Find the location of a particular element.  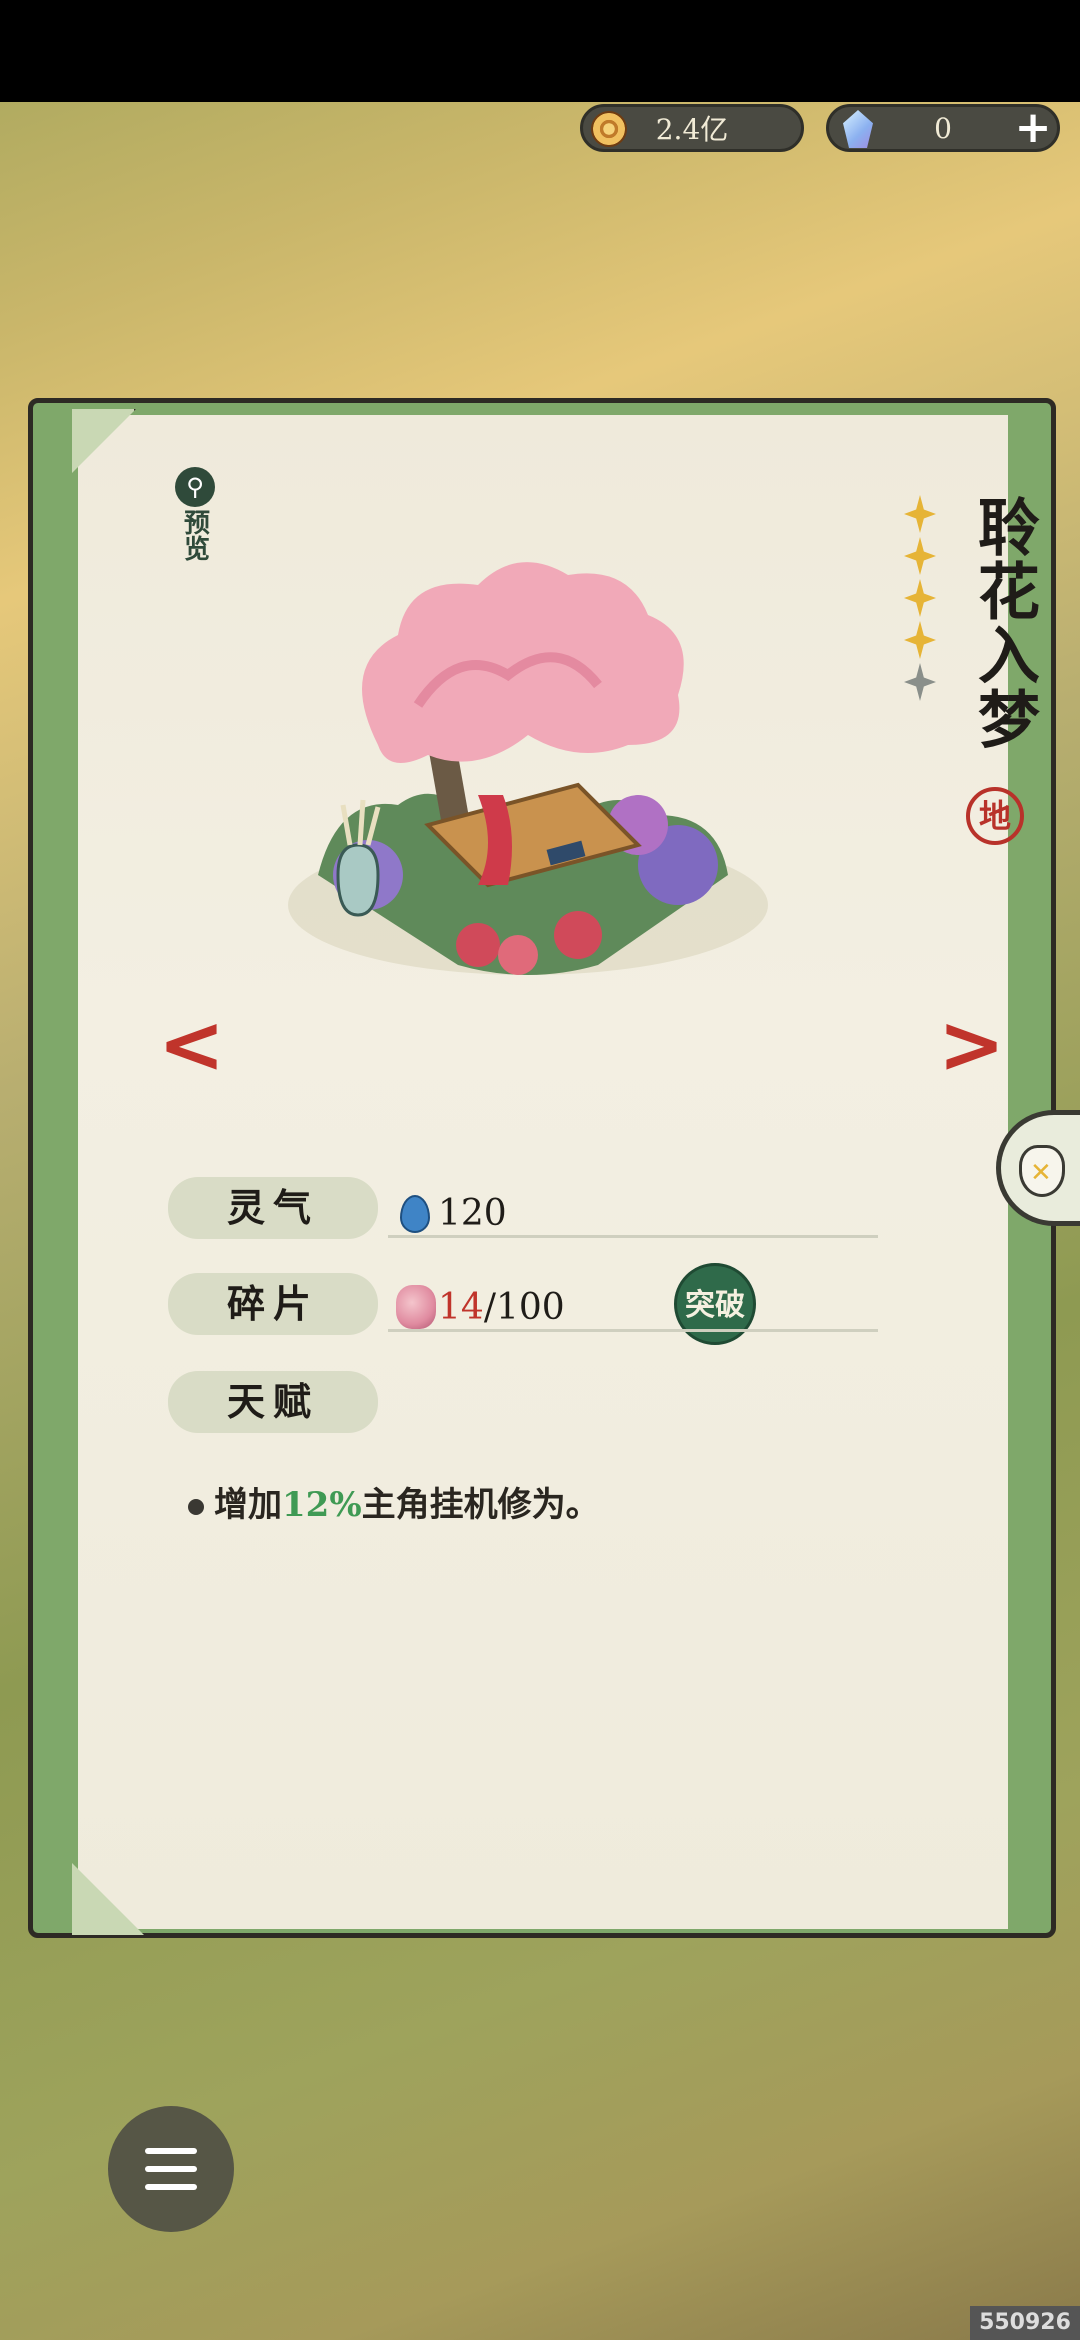

preview-button: ⚲ 预览 is located at coordinates (195, 514).